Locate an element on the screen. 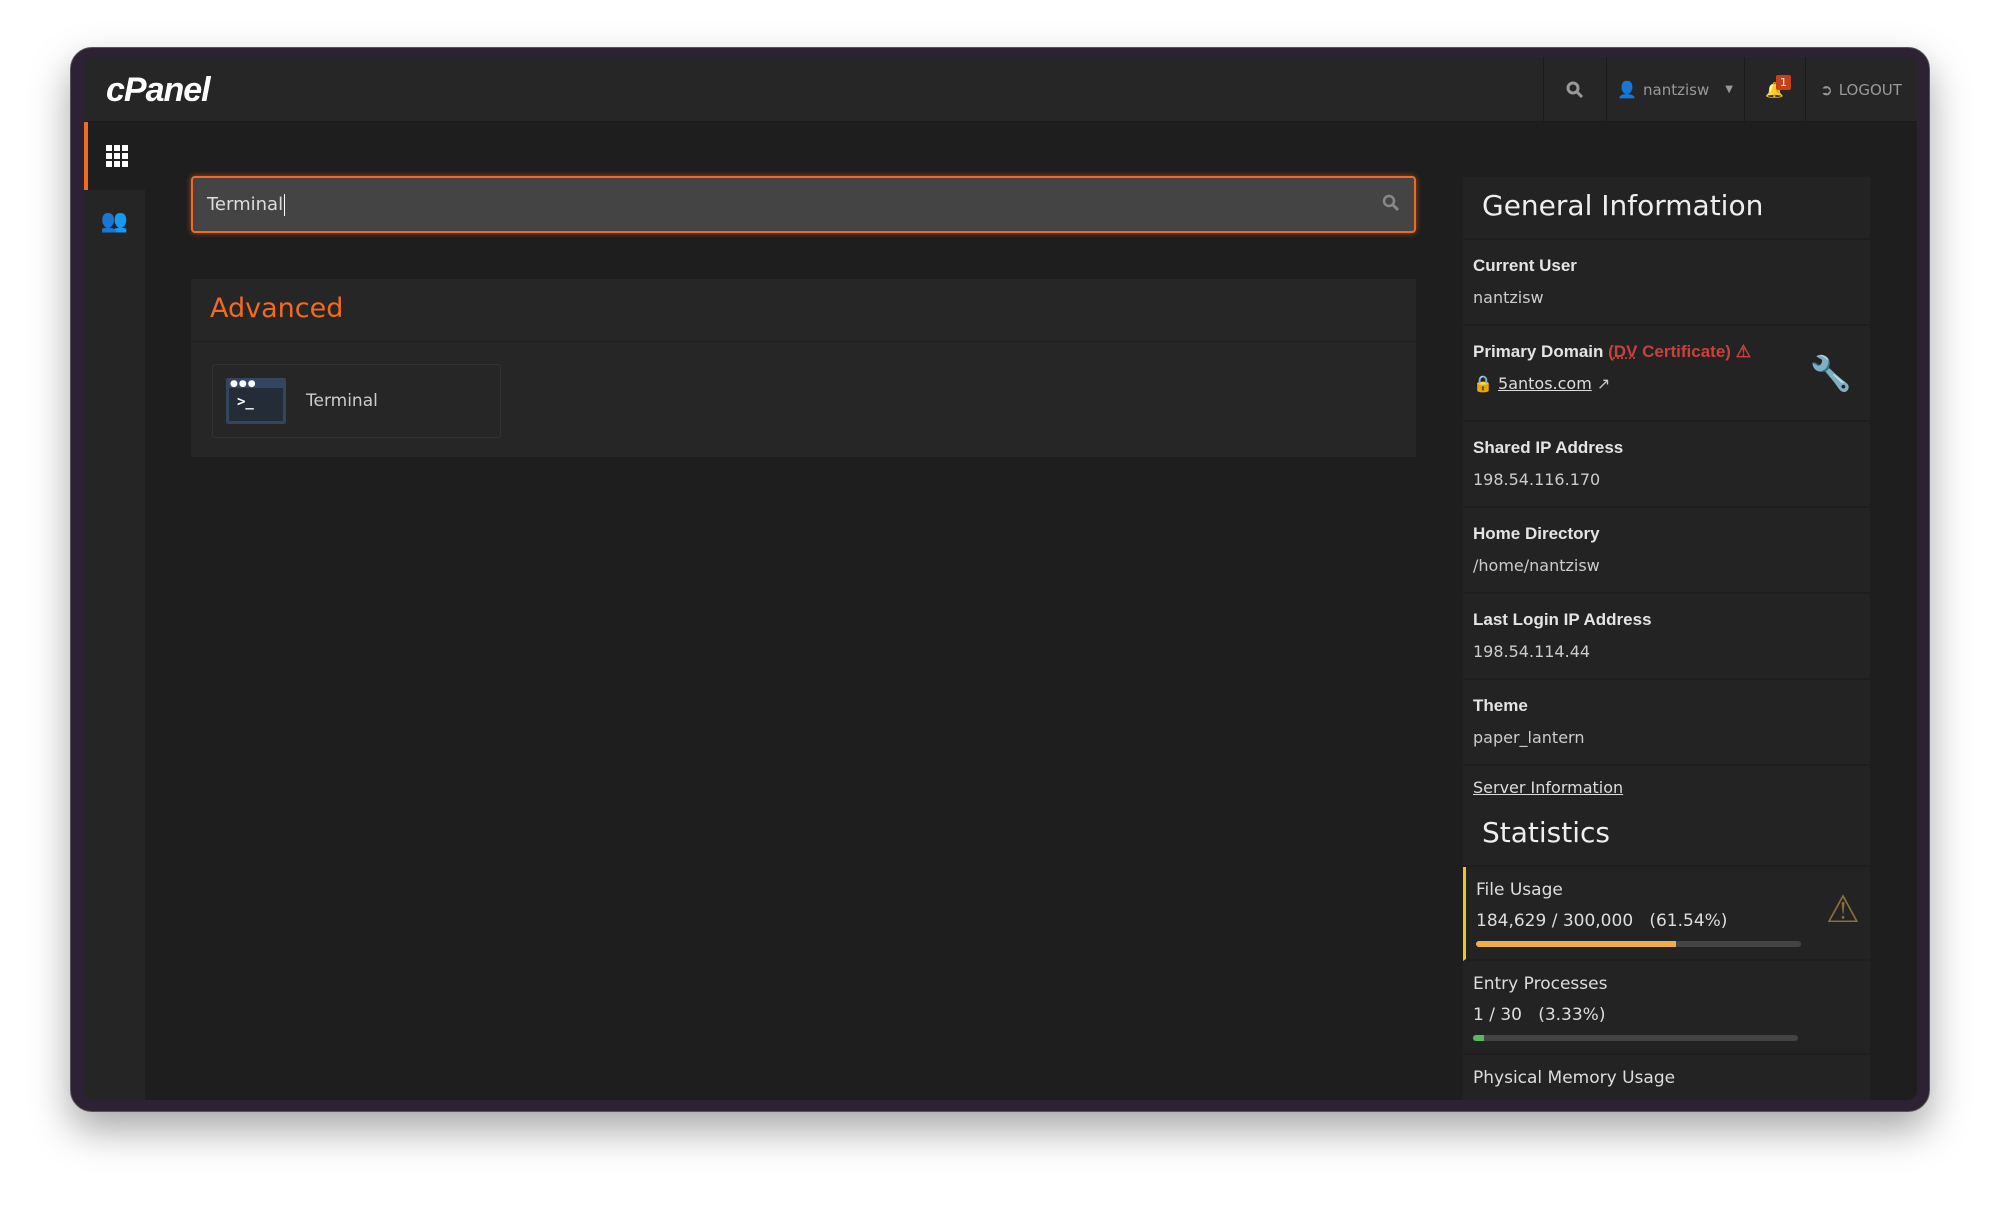 This screenshot has width=2000, height=1206. logout-button: ➲ LOGOUT is located at coordinates (1861, 89).